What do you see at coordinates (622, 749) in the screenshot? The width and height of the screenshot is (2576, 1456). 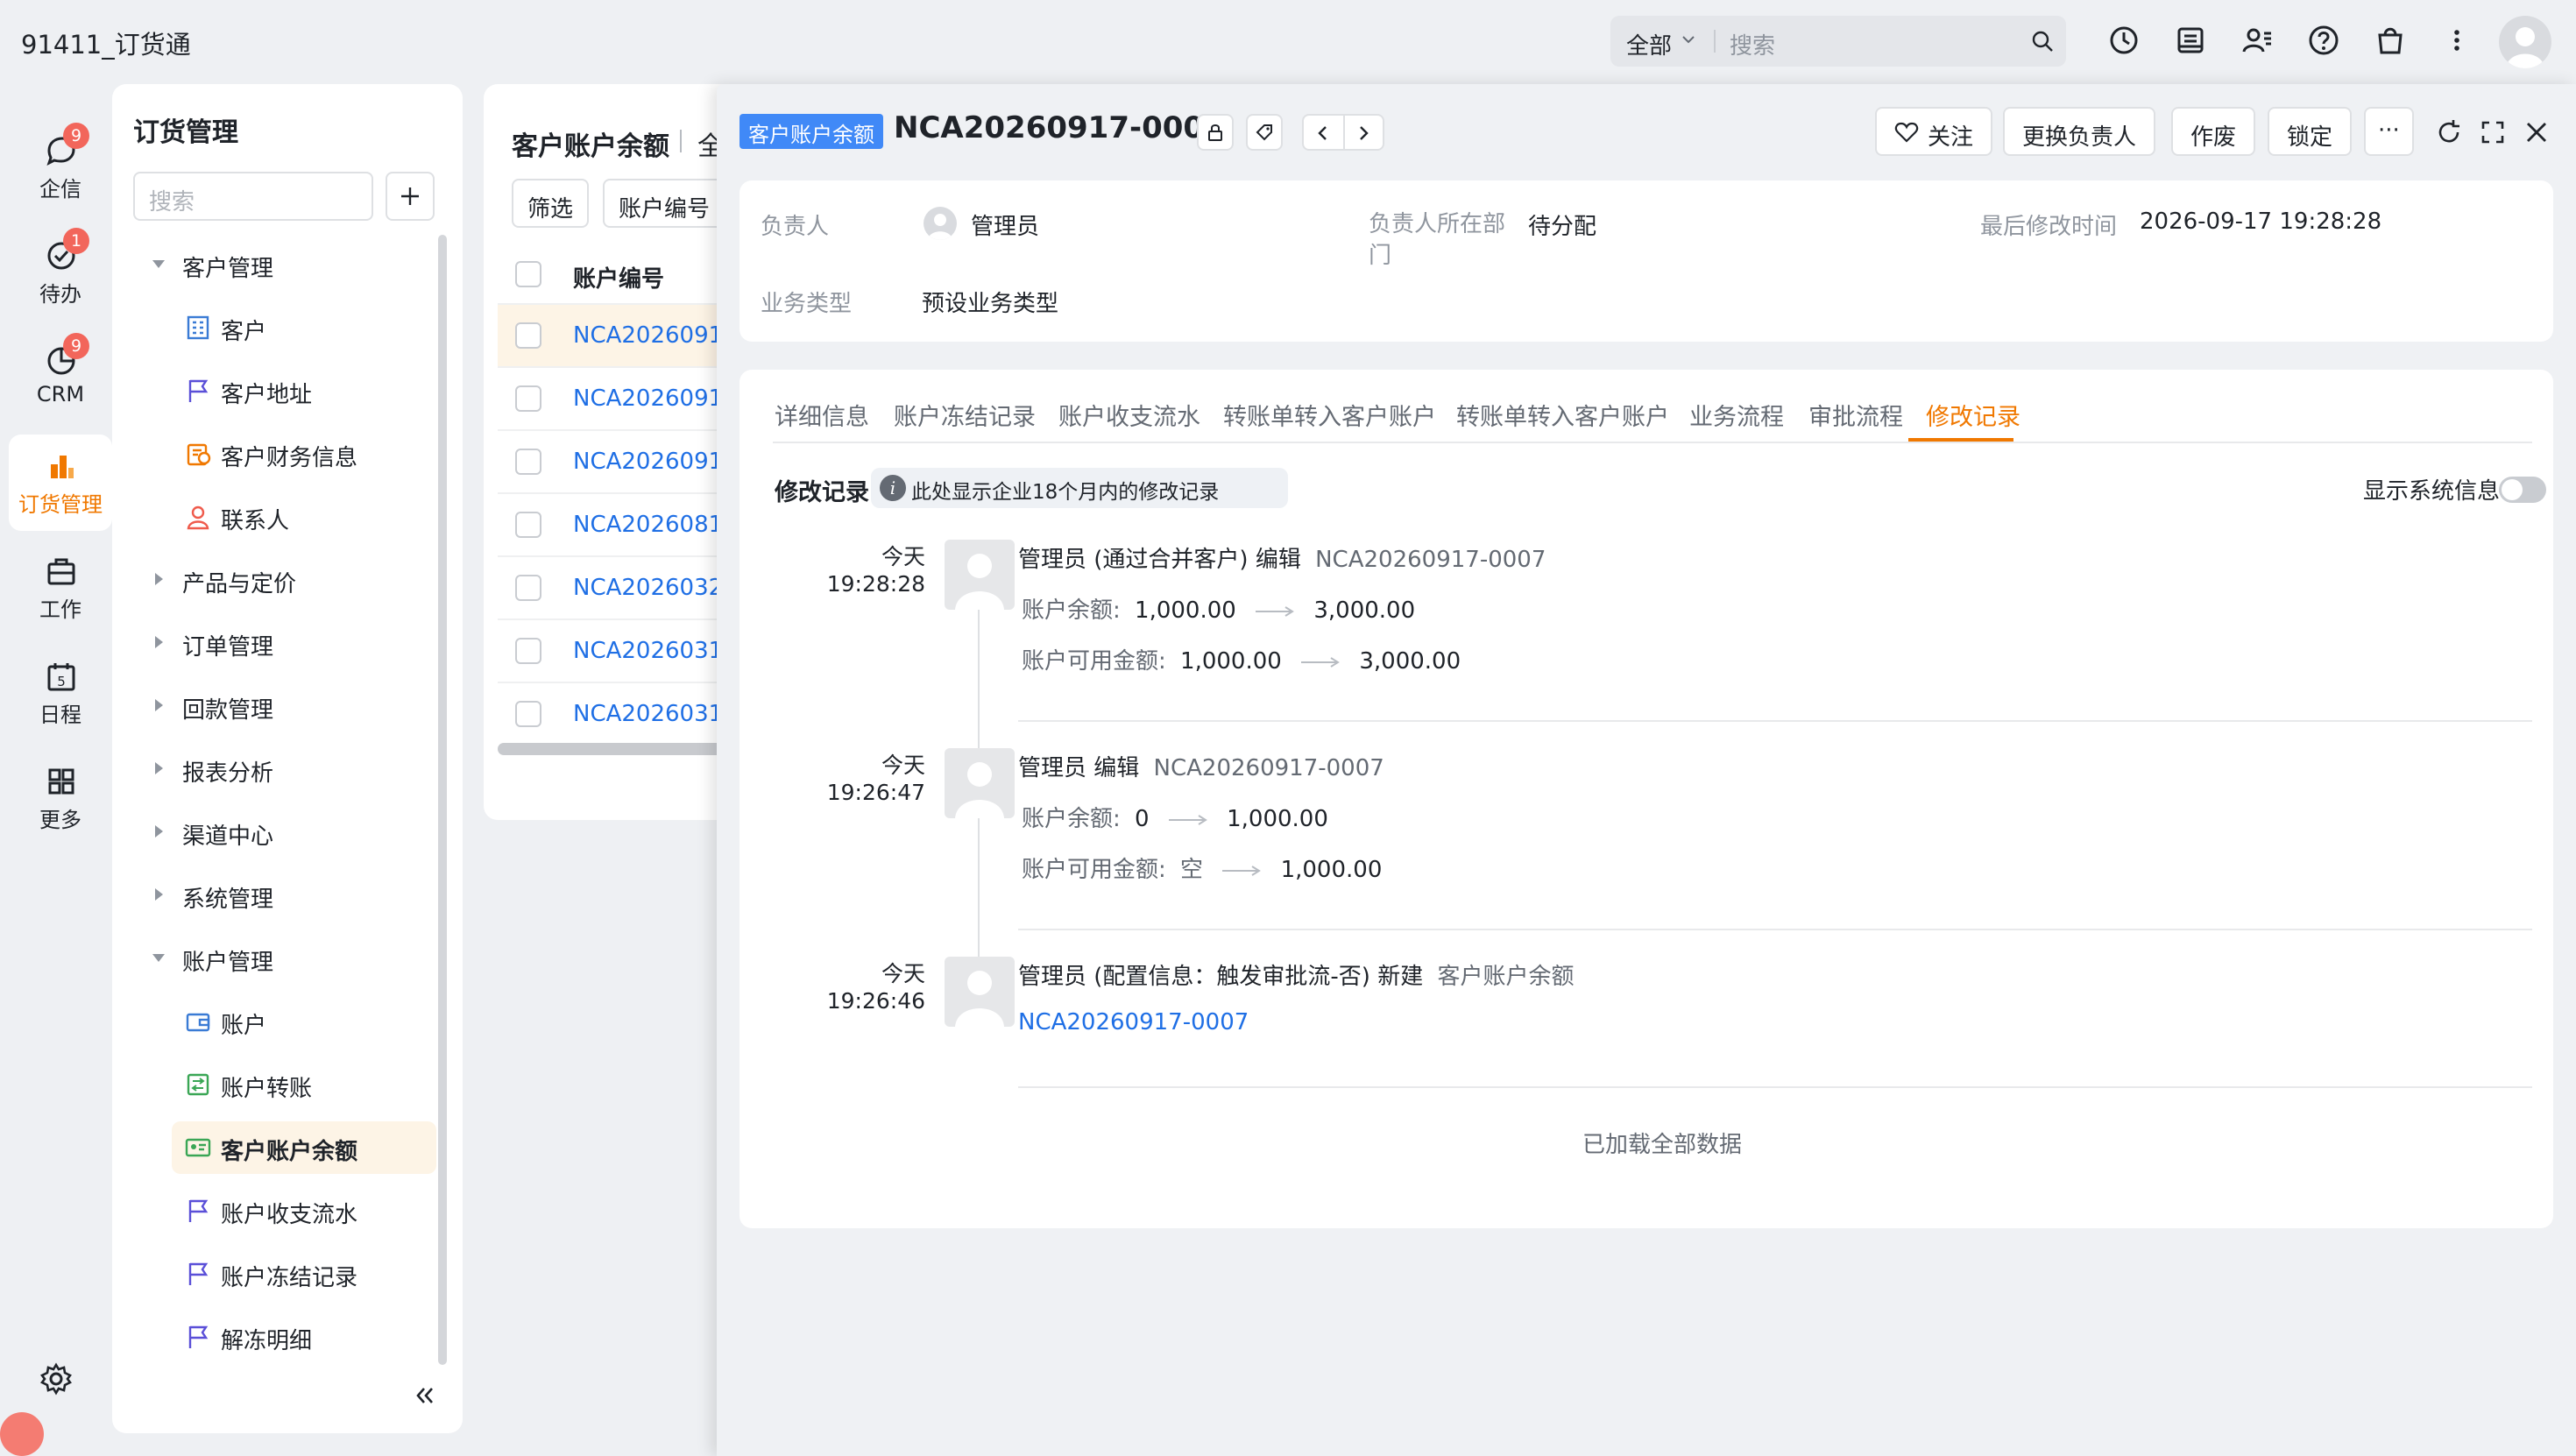 I see `list-horizontal-scrollbar` at bounding box center [622, 749].